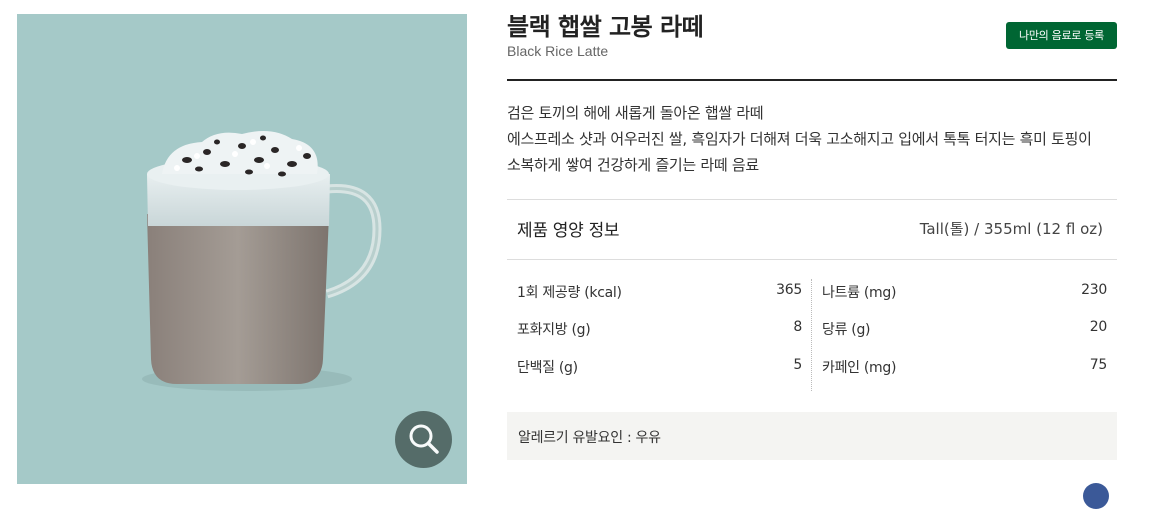 The image size is (1159, 509). Describe the element at coordinates (789, 290) in the screenshot. I see `nutrition-value: 365` at that location.